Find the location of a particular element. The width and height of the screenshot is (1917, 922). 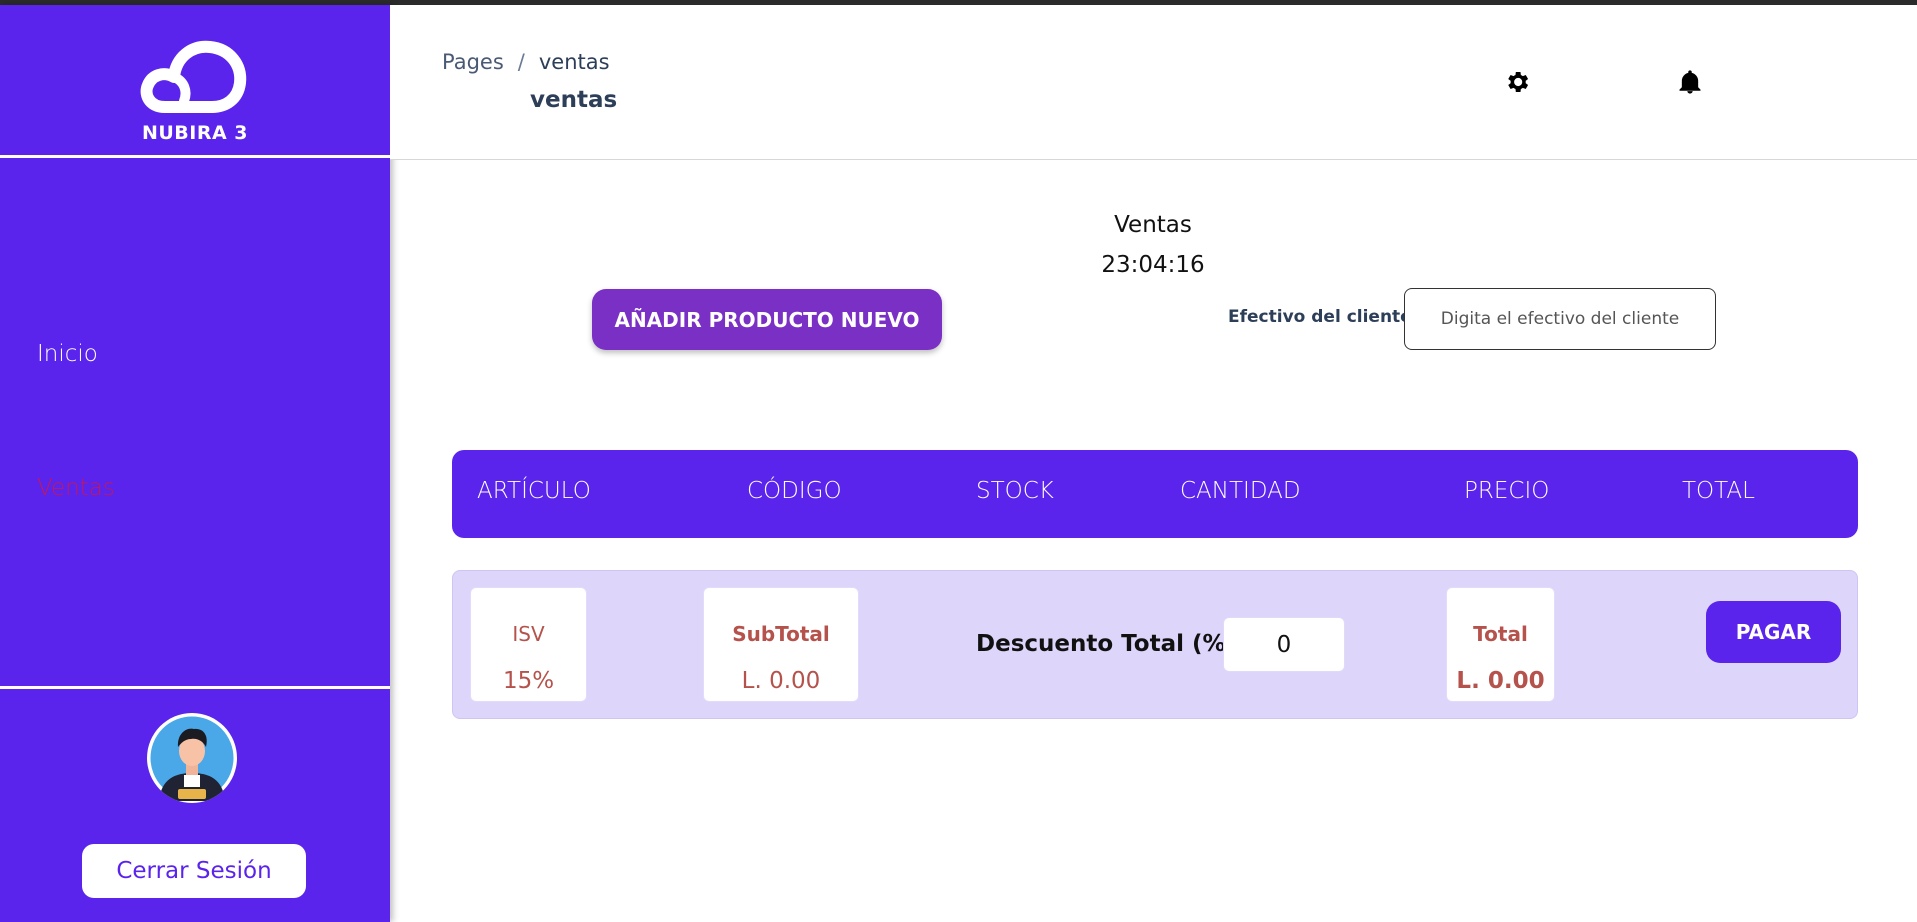

breadcrumb: Pages / ventas is located at coordinates (526, 62).